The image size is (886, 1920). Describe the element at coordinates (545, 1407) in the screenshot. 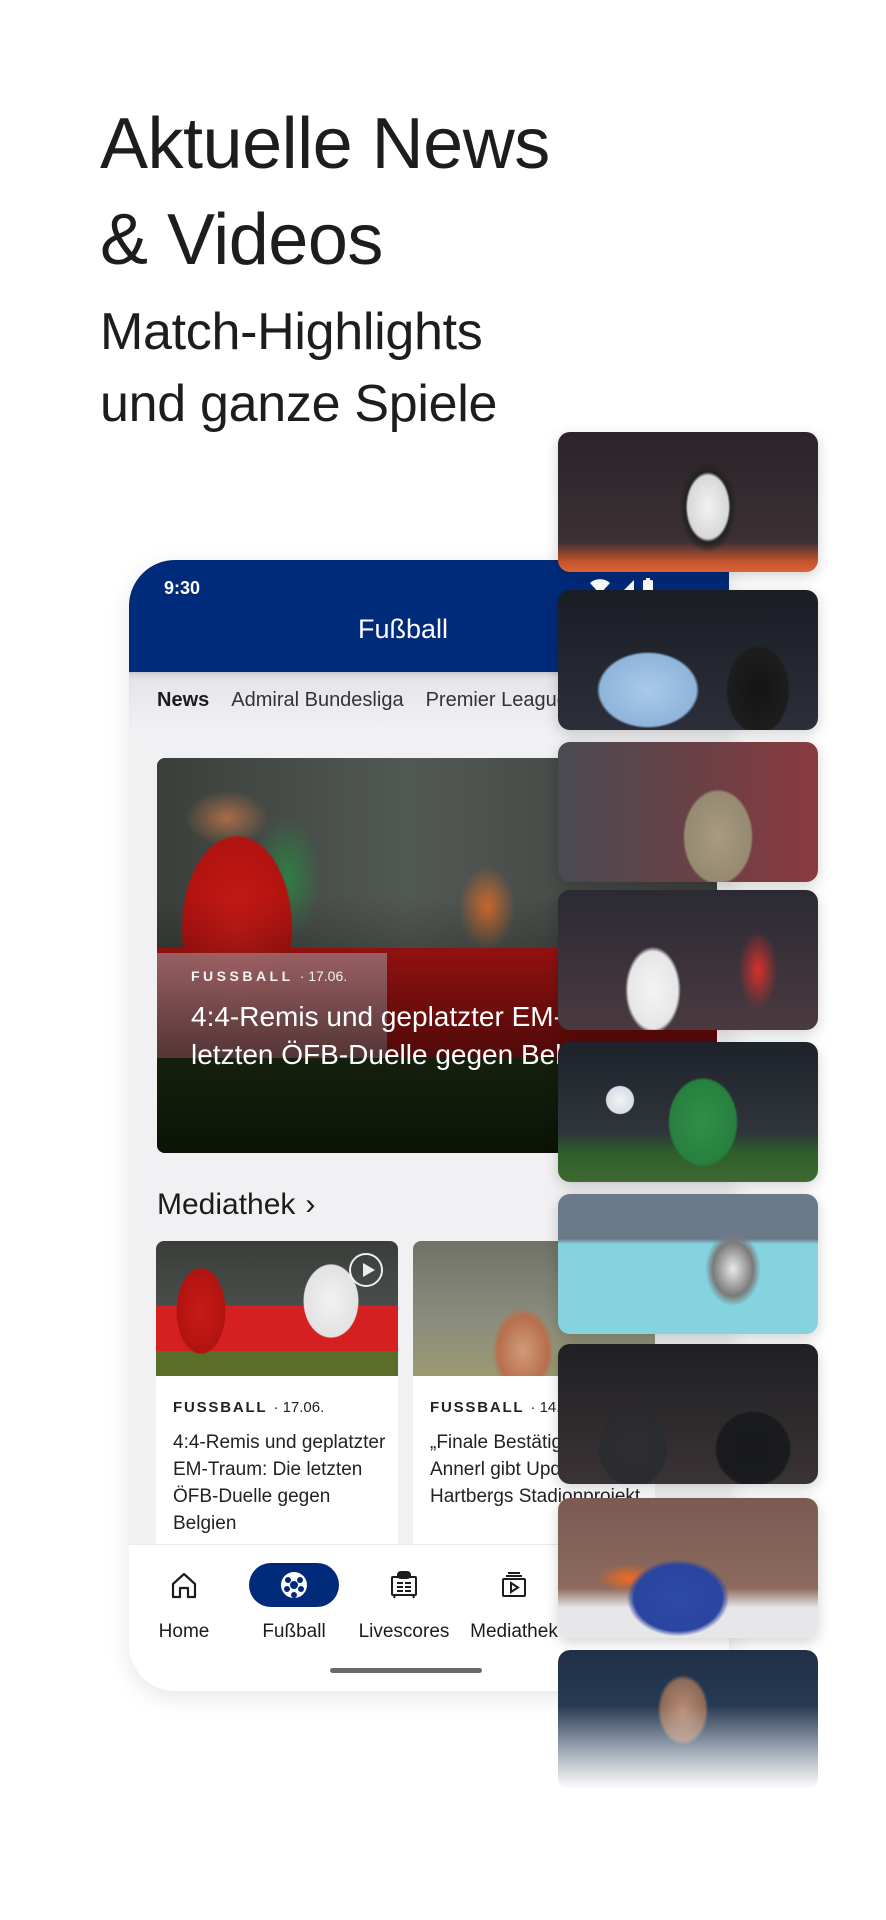

I see `media-date: · 14.` at that location.